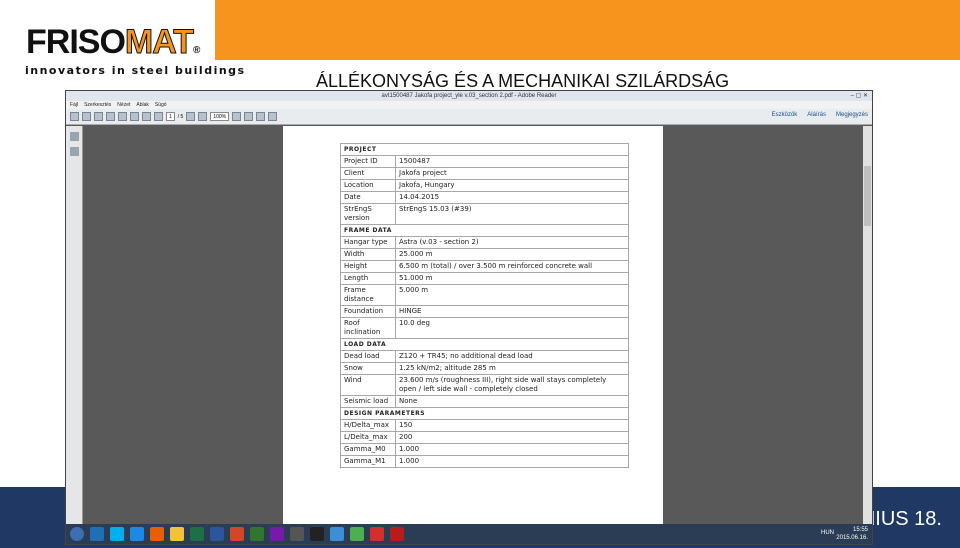  I want to click on toolbar-right-panel: Eszközök Aláírás Megjegyzés, so click(820, 115).